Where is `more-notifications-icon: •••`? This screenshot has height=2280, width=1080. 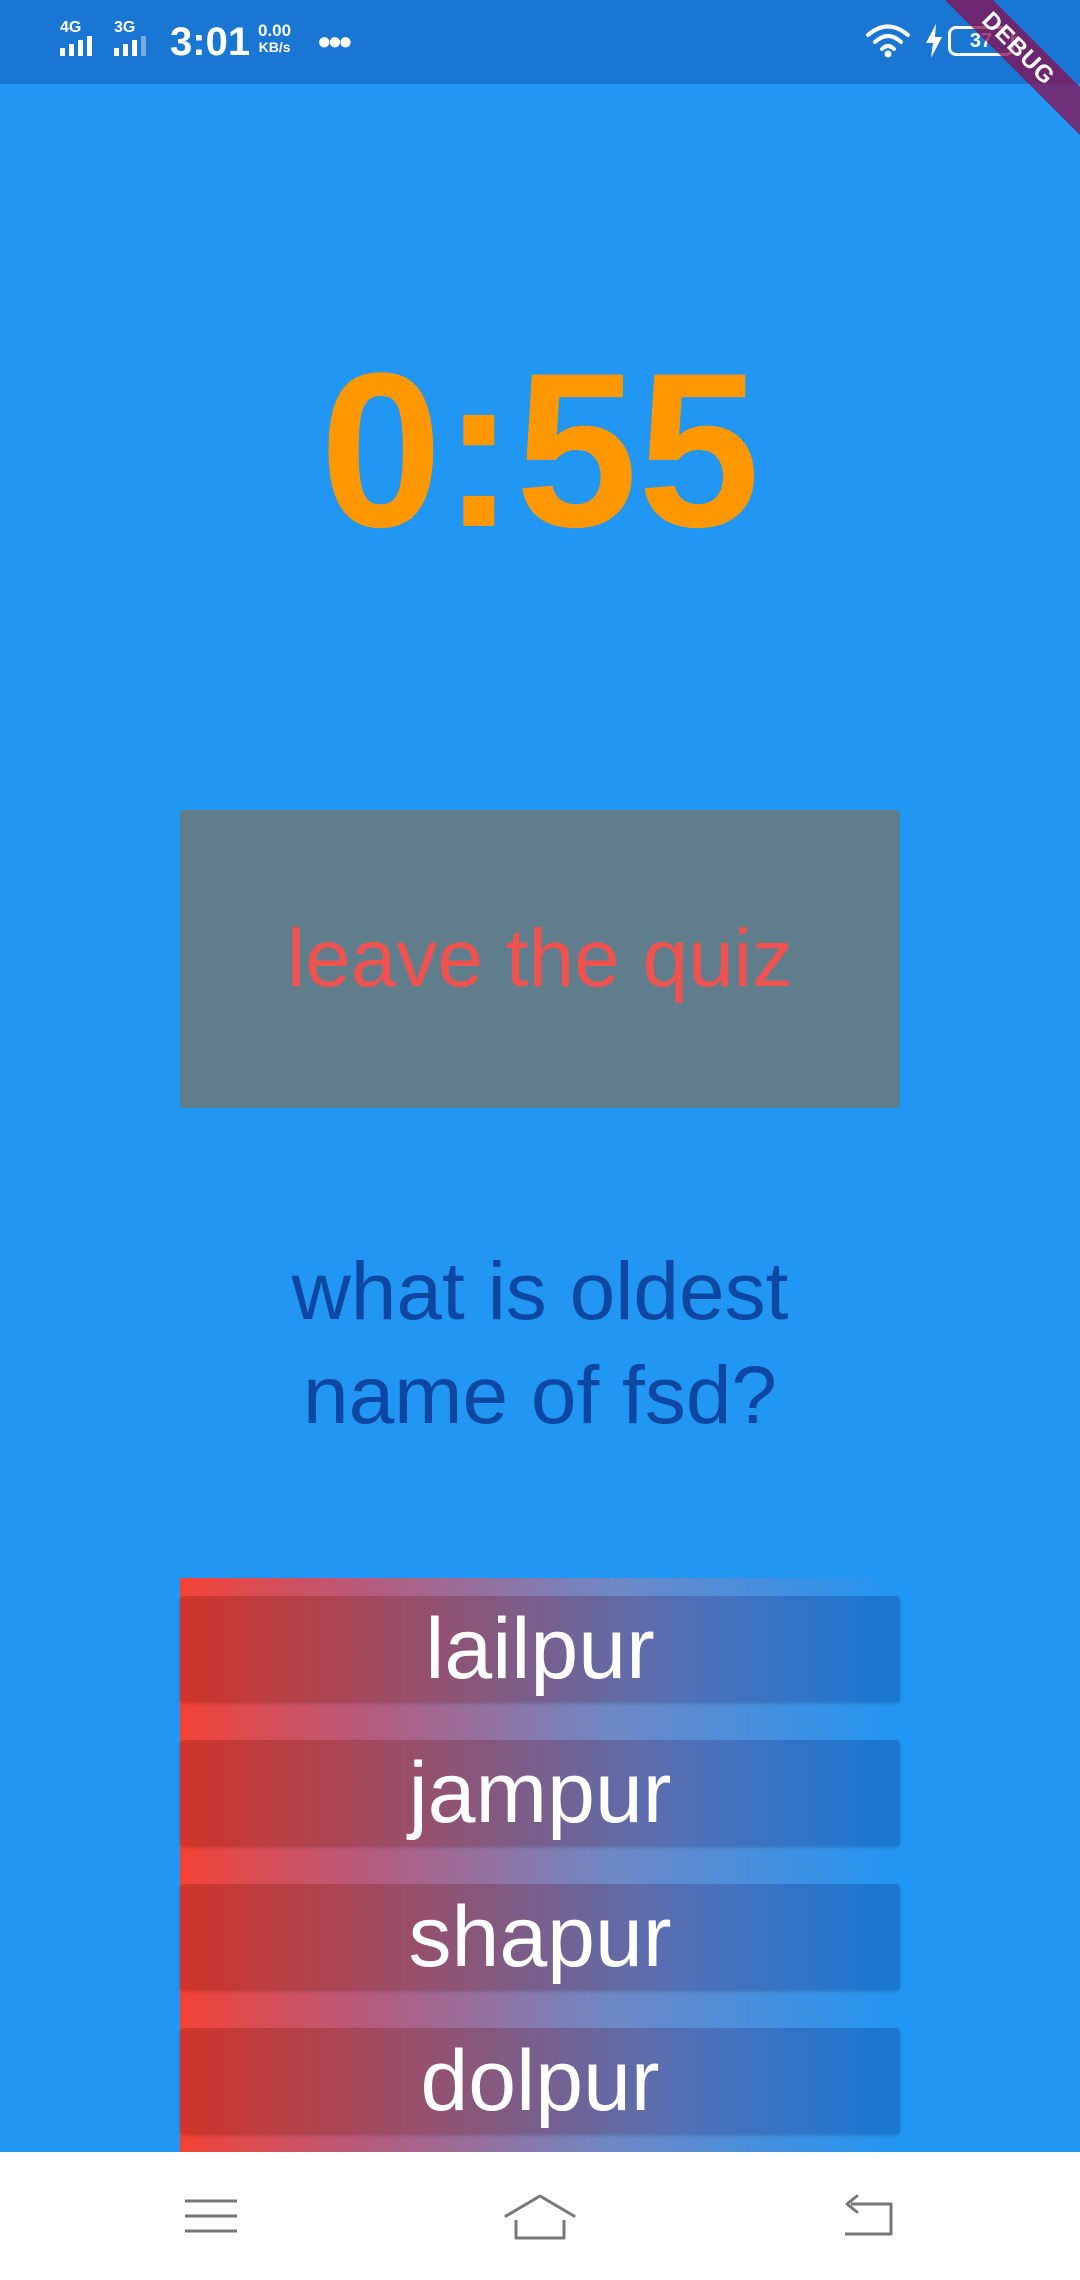 more-notifications-icon: ••• is located at coordinates (335, 41).